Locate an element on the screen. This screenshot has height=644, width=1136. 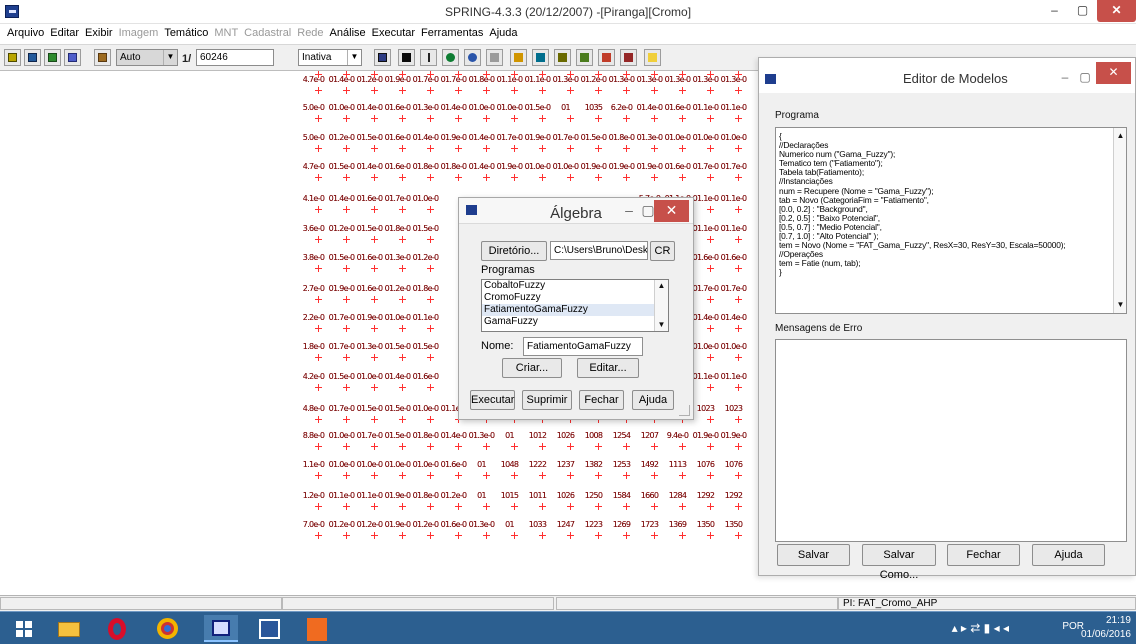
menu-ferramentas: Ferramentas is located at coordinates (452, 34).